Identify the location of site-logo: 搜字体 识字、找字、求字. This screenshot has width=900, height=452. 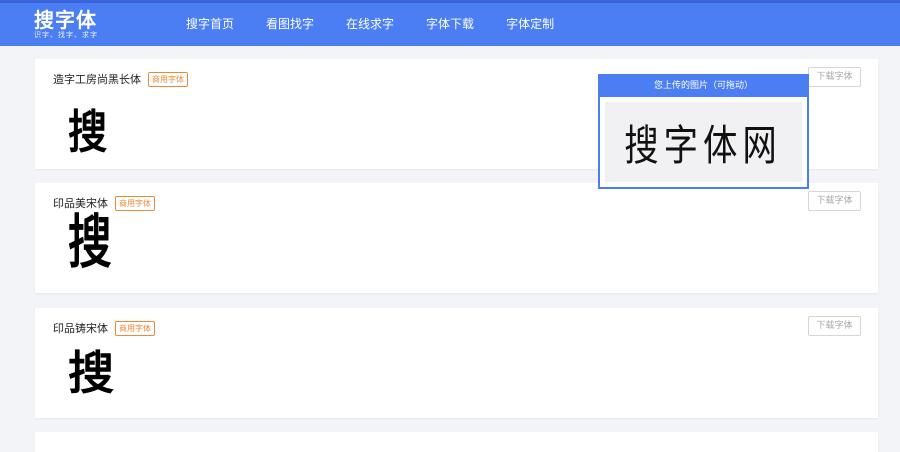
(66, 24).